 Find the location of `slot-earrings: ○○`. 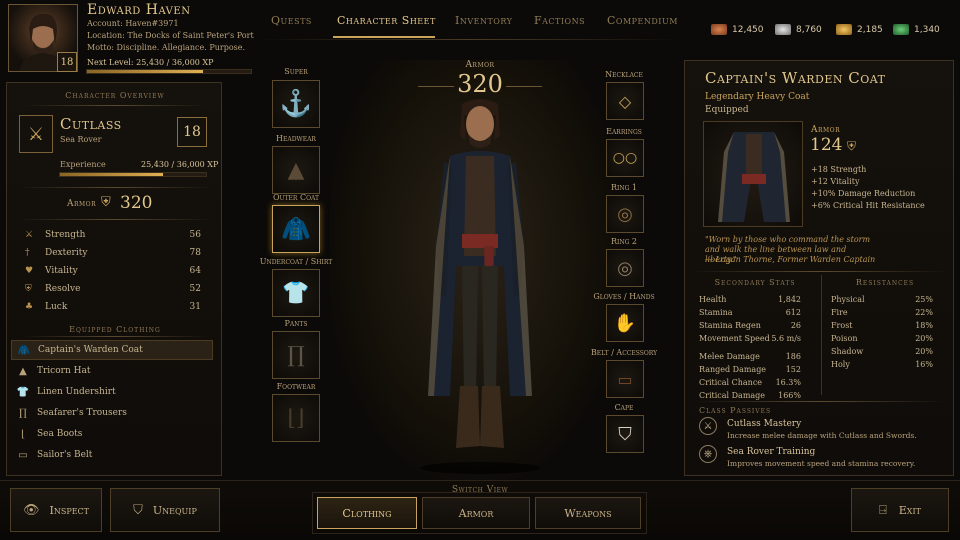

slot-earrings: ○○ is located at coordinates (625, 158).